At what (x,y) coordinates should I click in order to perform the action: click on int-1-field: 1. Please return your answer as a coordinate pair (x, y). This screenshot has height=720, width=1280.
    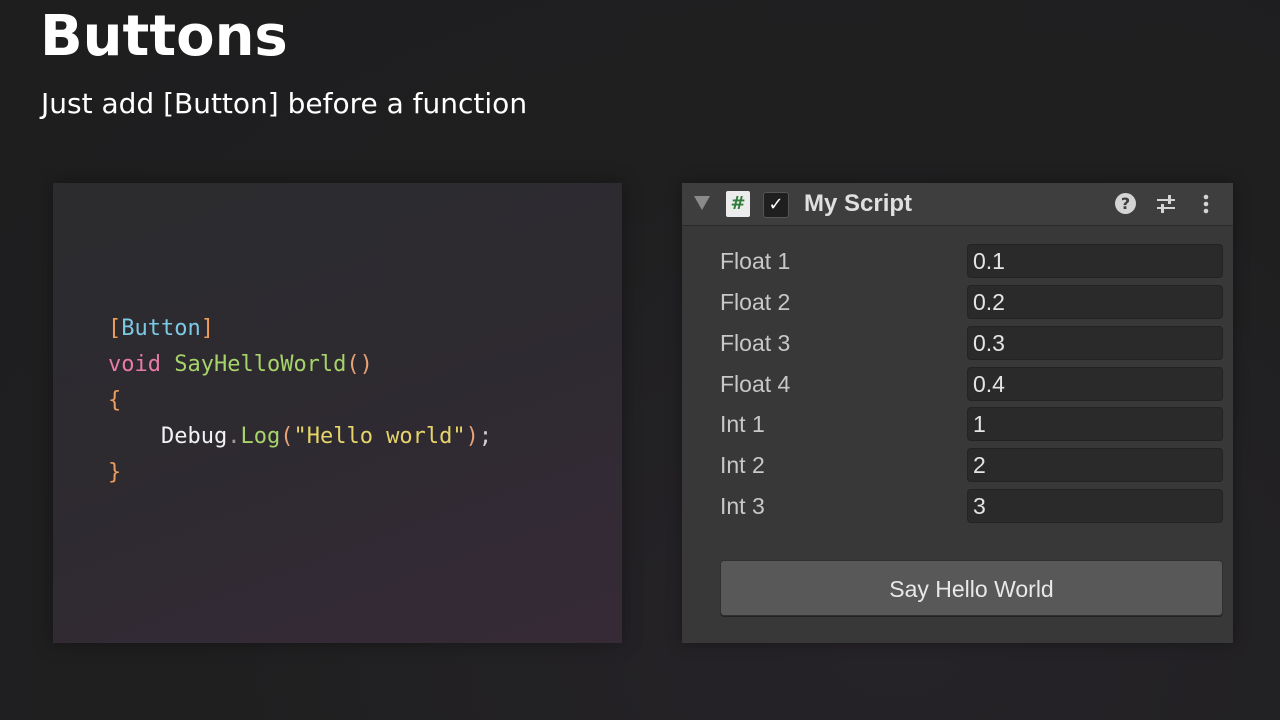
    Looking at the image, I should click on (1095, 424).